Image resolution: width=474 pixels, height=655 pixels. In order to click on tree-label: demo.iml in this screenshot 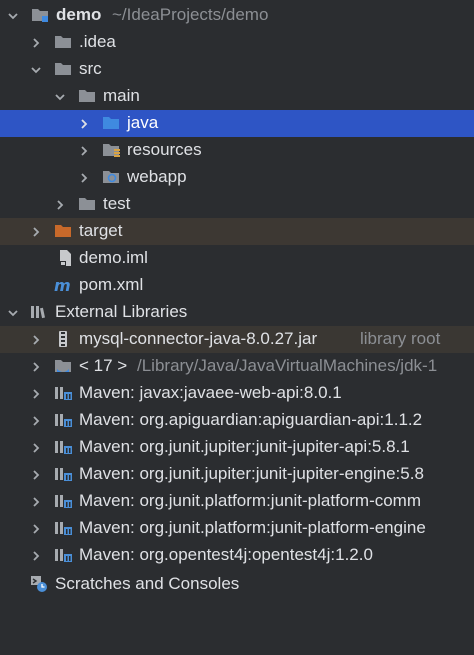, I will do `click(113, 257)`.